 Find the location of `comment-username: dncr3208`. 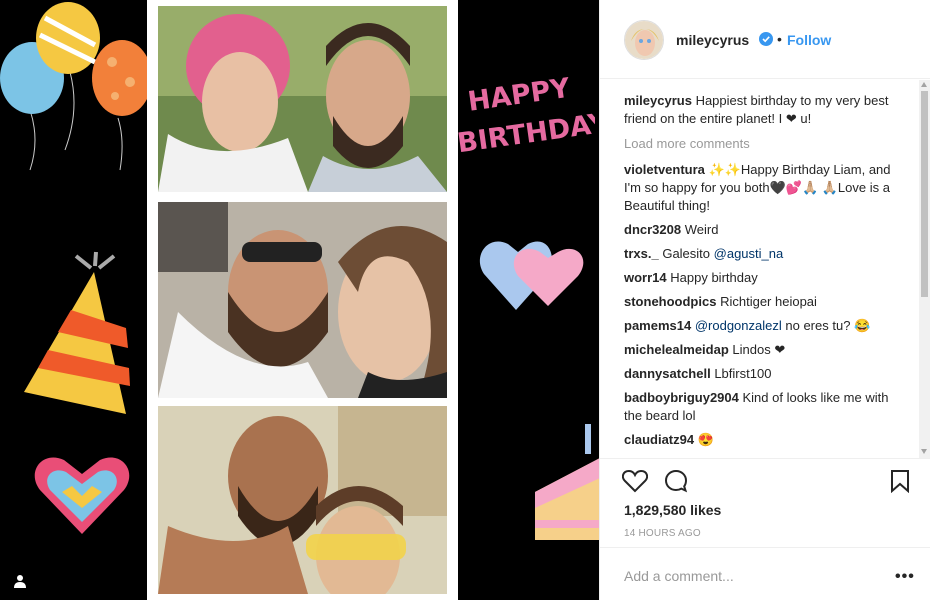

comment-username: dncr3208 is located at coordinates (652, 229).